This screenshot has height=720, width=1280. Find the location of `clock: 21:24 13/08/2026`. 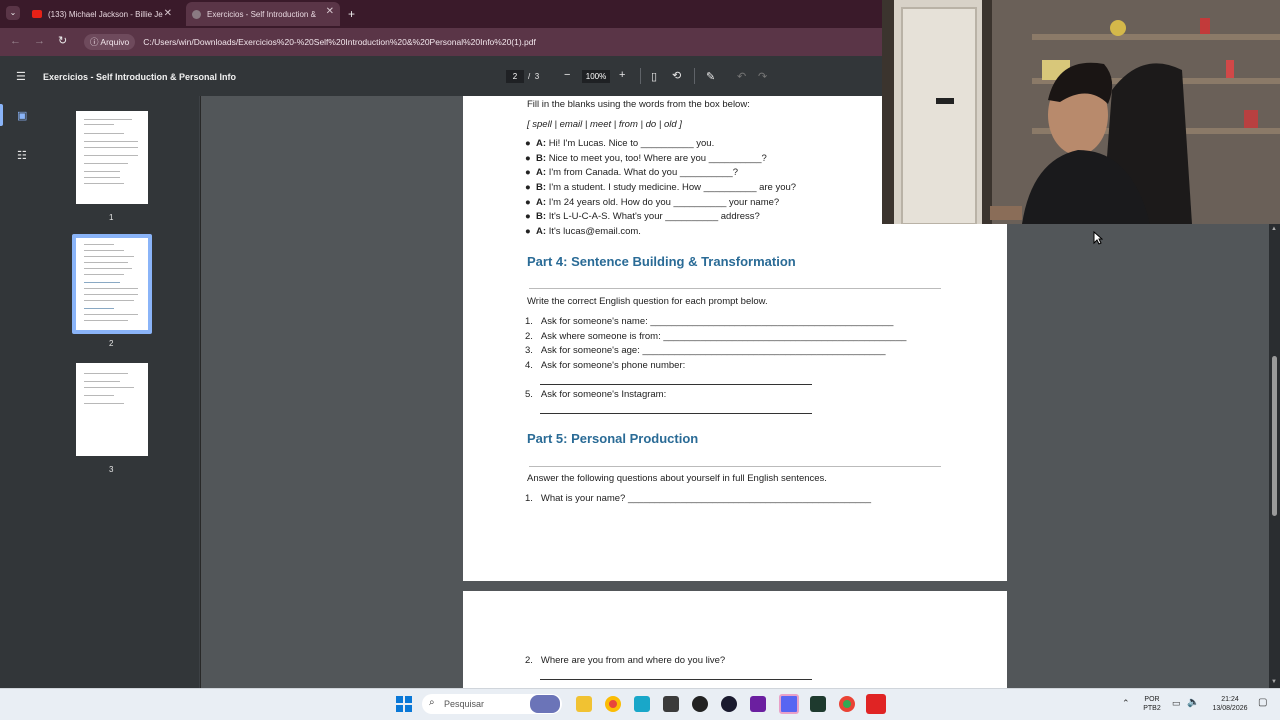

clock: 21:24 13/08/2026 is located at coordinates (1230, 704).